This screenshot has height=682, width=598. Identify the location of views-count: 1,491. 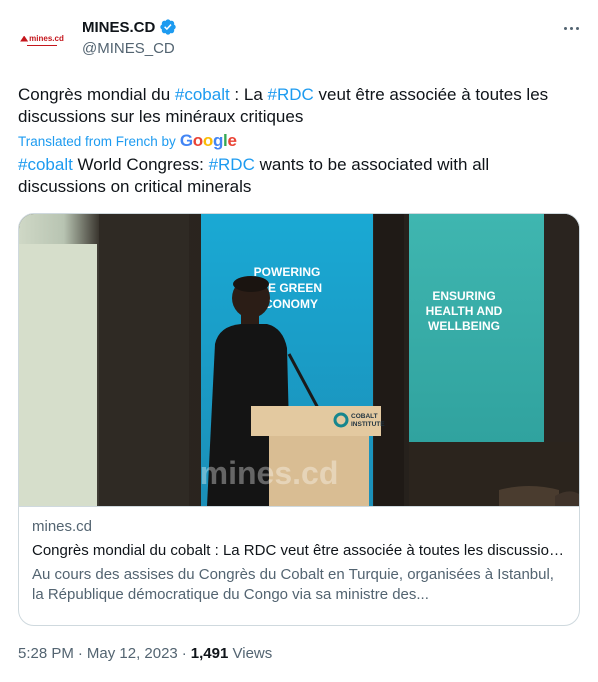
(210, 653).